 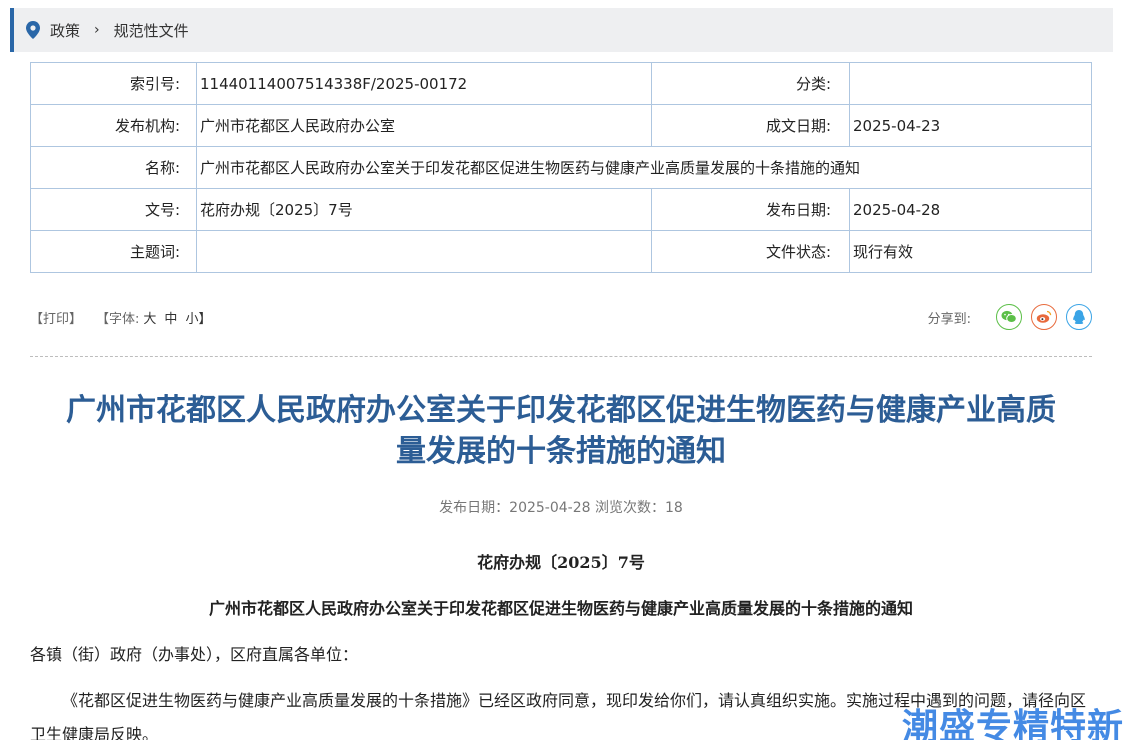 I want to click on document-number: 花府办规〔2025〕7号, so click(x=561, y=562).